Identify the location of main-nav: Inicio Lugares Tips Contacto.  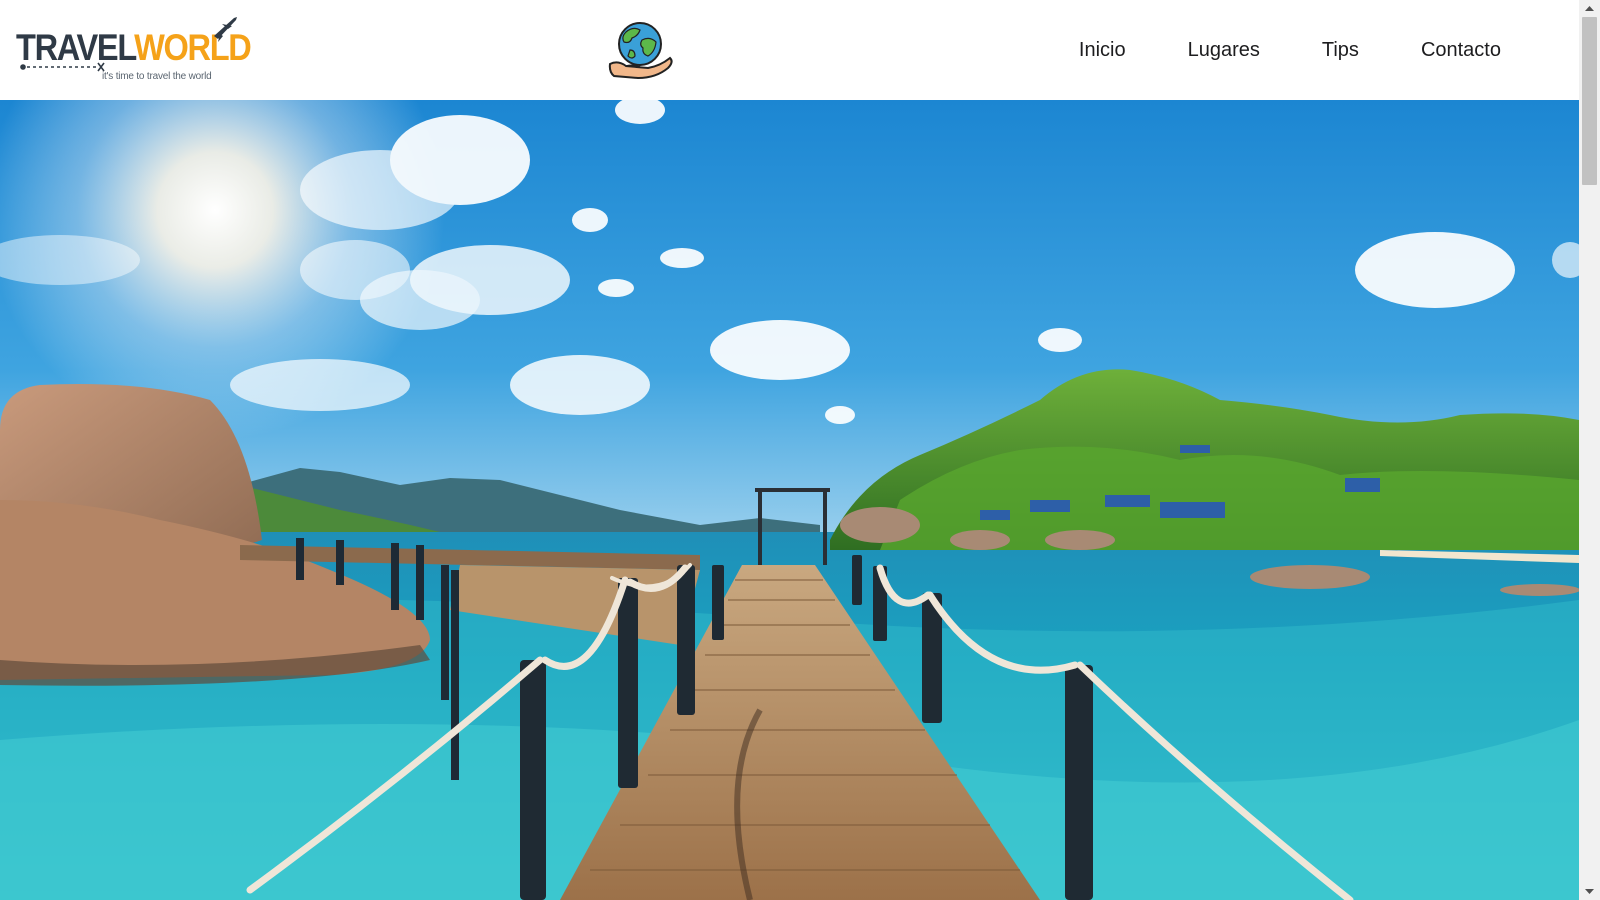
(1259, 50).